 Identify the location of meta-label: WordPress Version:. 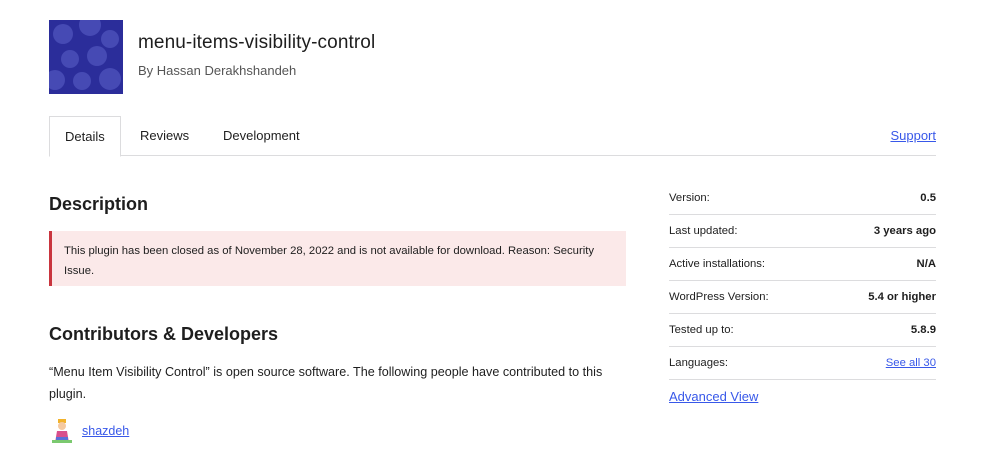
(719, 297).